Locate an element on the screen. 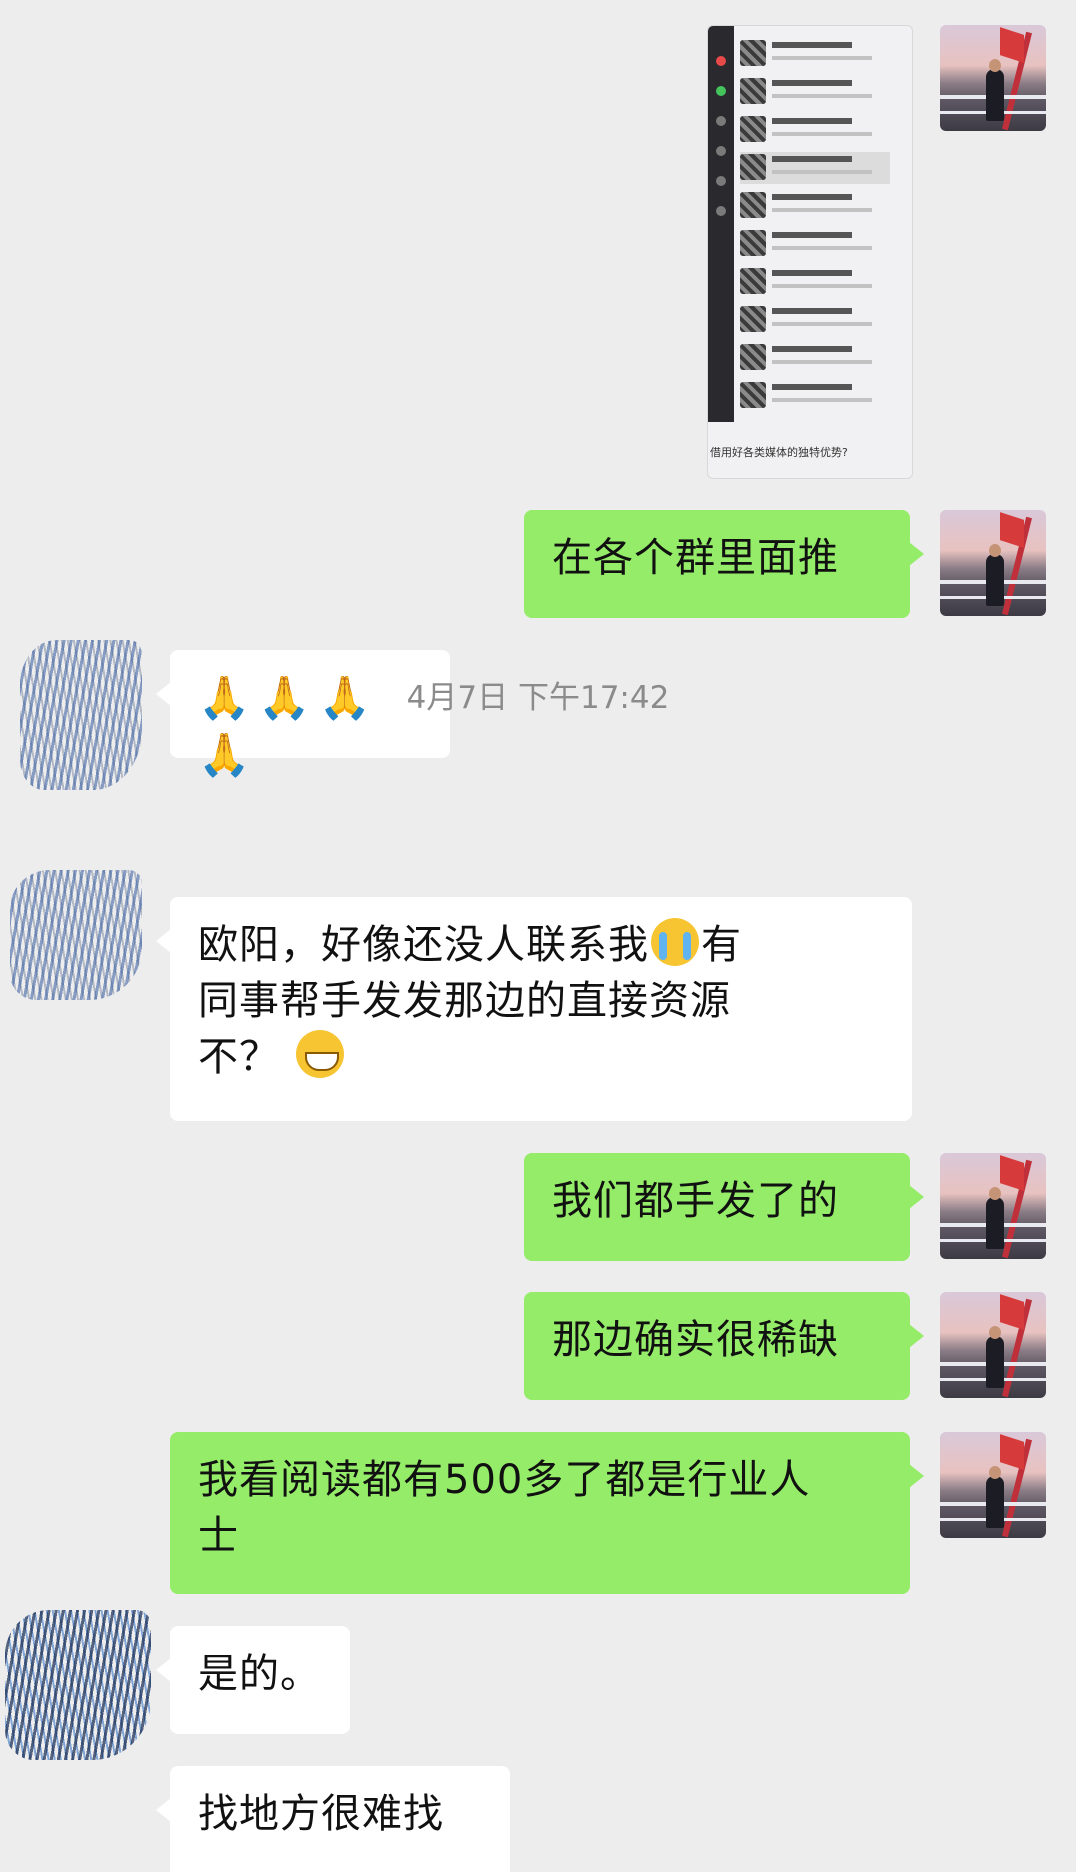 This screenshot has height=1872, width=1076. message-text: 我看阅读都有500多了都是行业人 is located at coordinates (504, 1480).